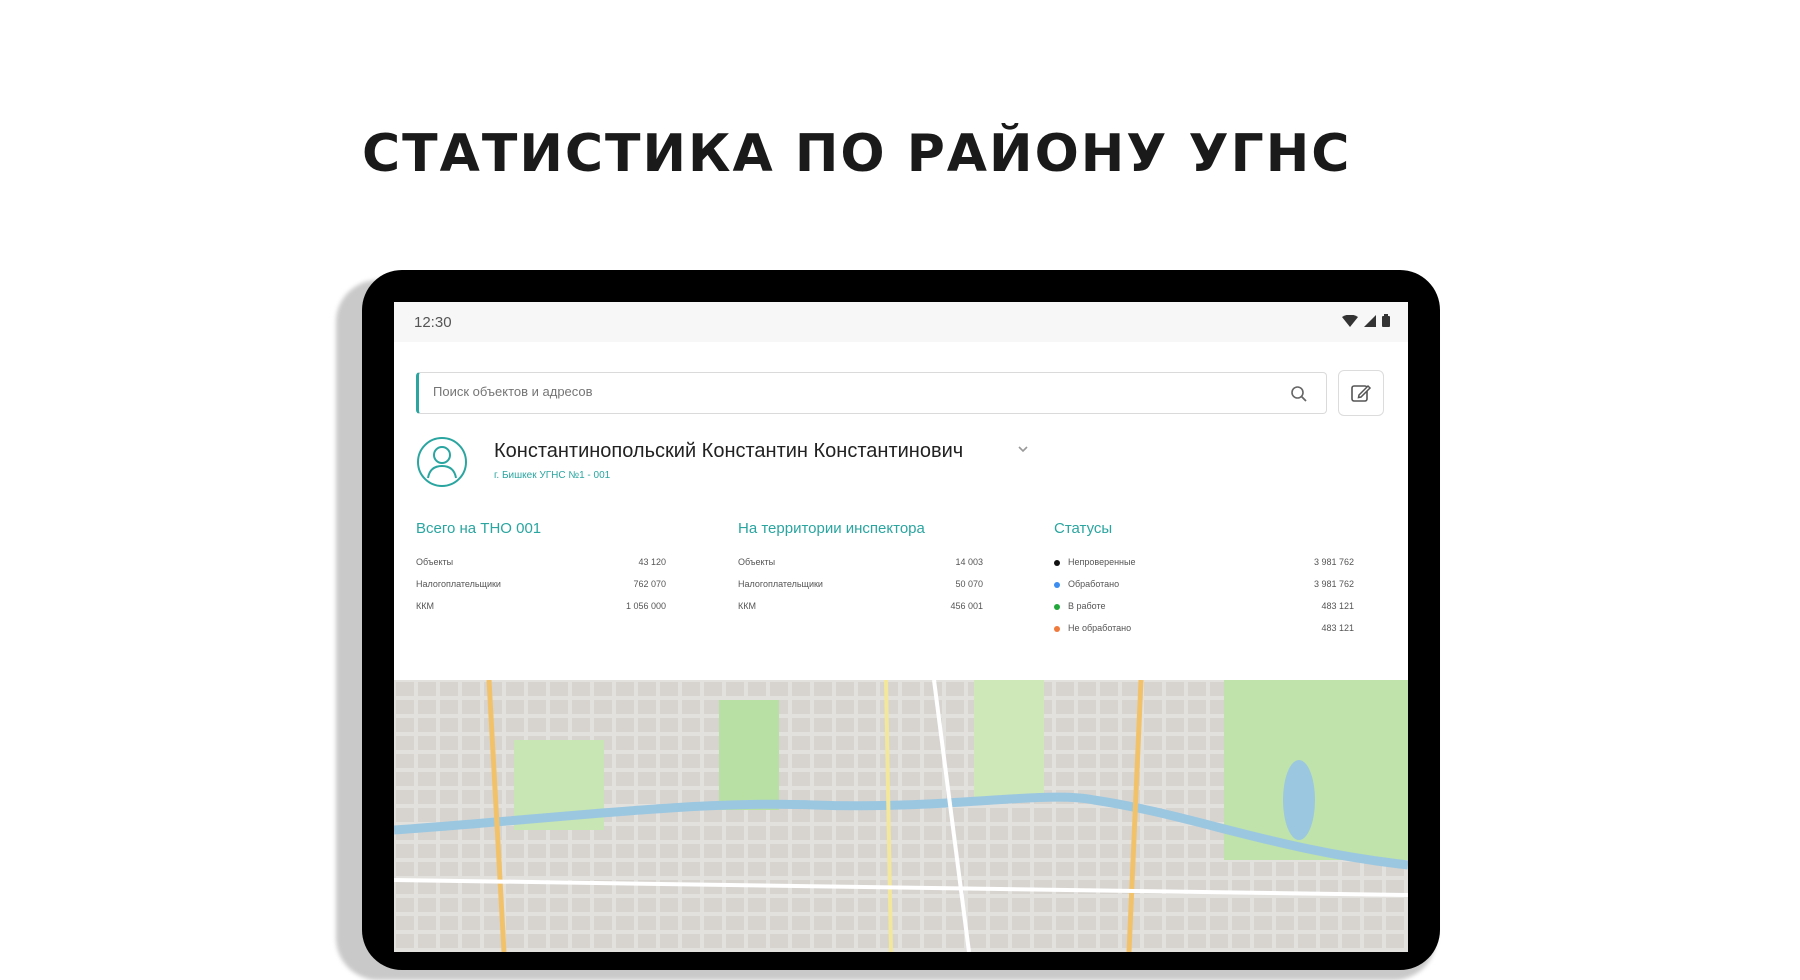  Describe the element at coordinates (966, 606) in the screenshot. I see `stat-value: 456 001` at that location.